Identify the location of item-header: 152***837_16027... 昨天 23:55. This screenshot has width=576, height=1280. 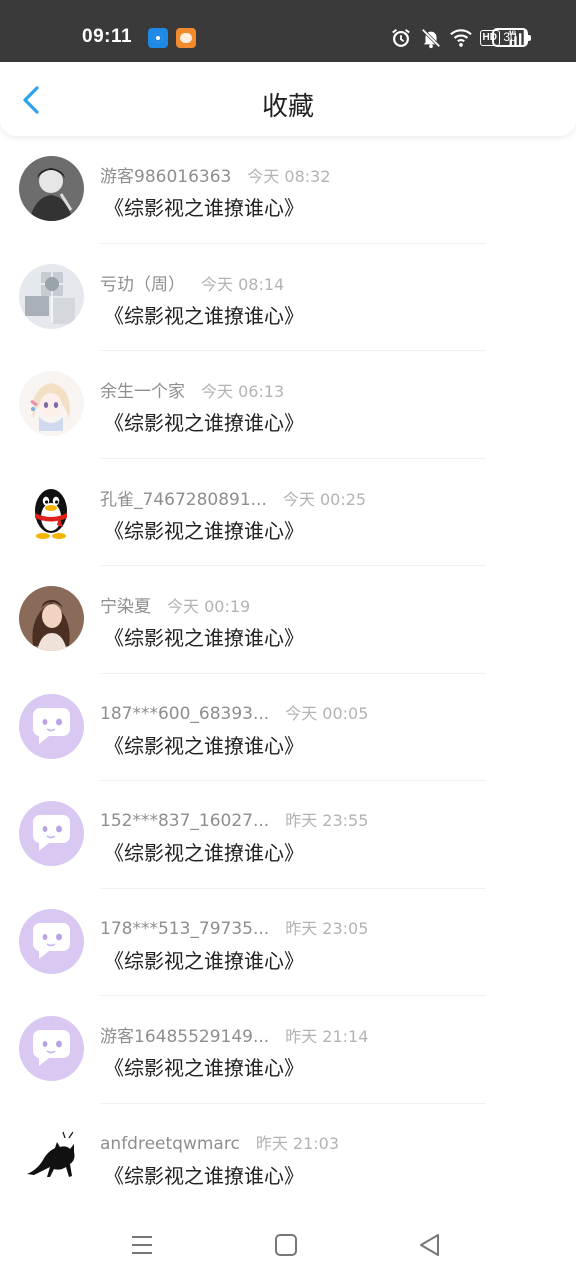
(234, 819).